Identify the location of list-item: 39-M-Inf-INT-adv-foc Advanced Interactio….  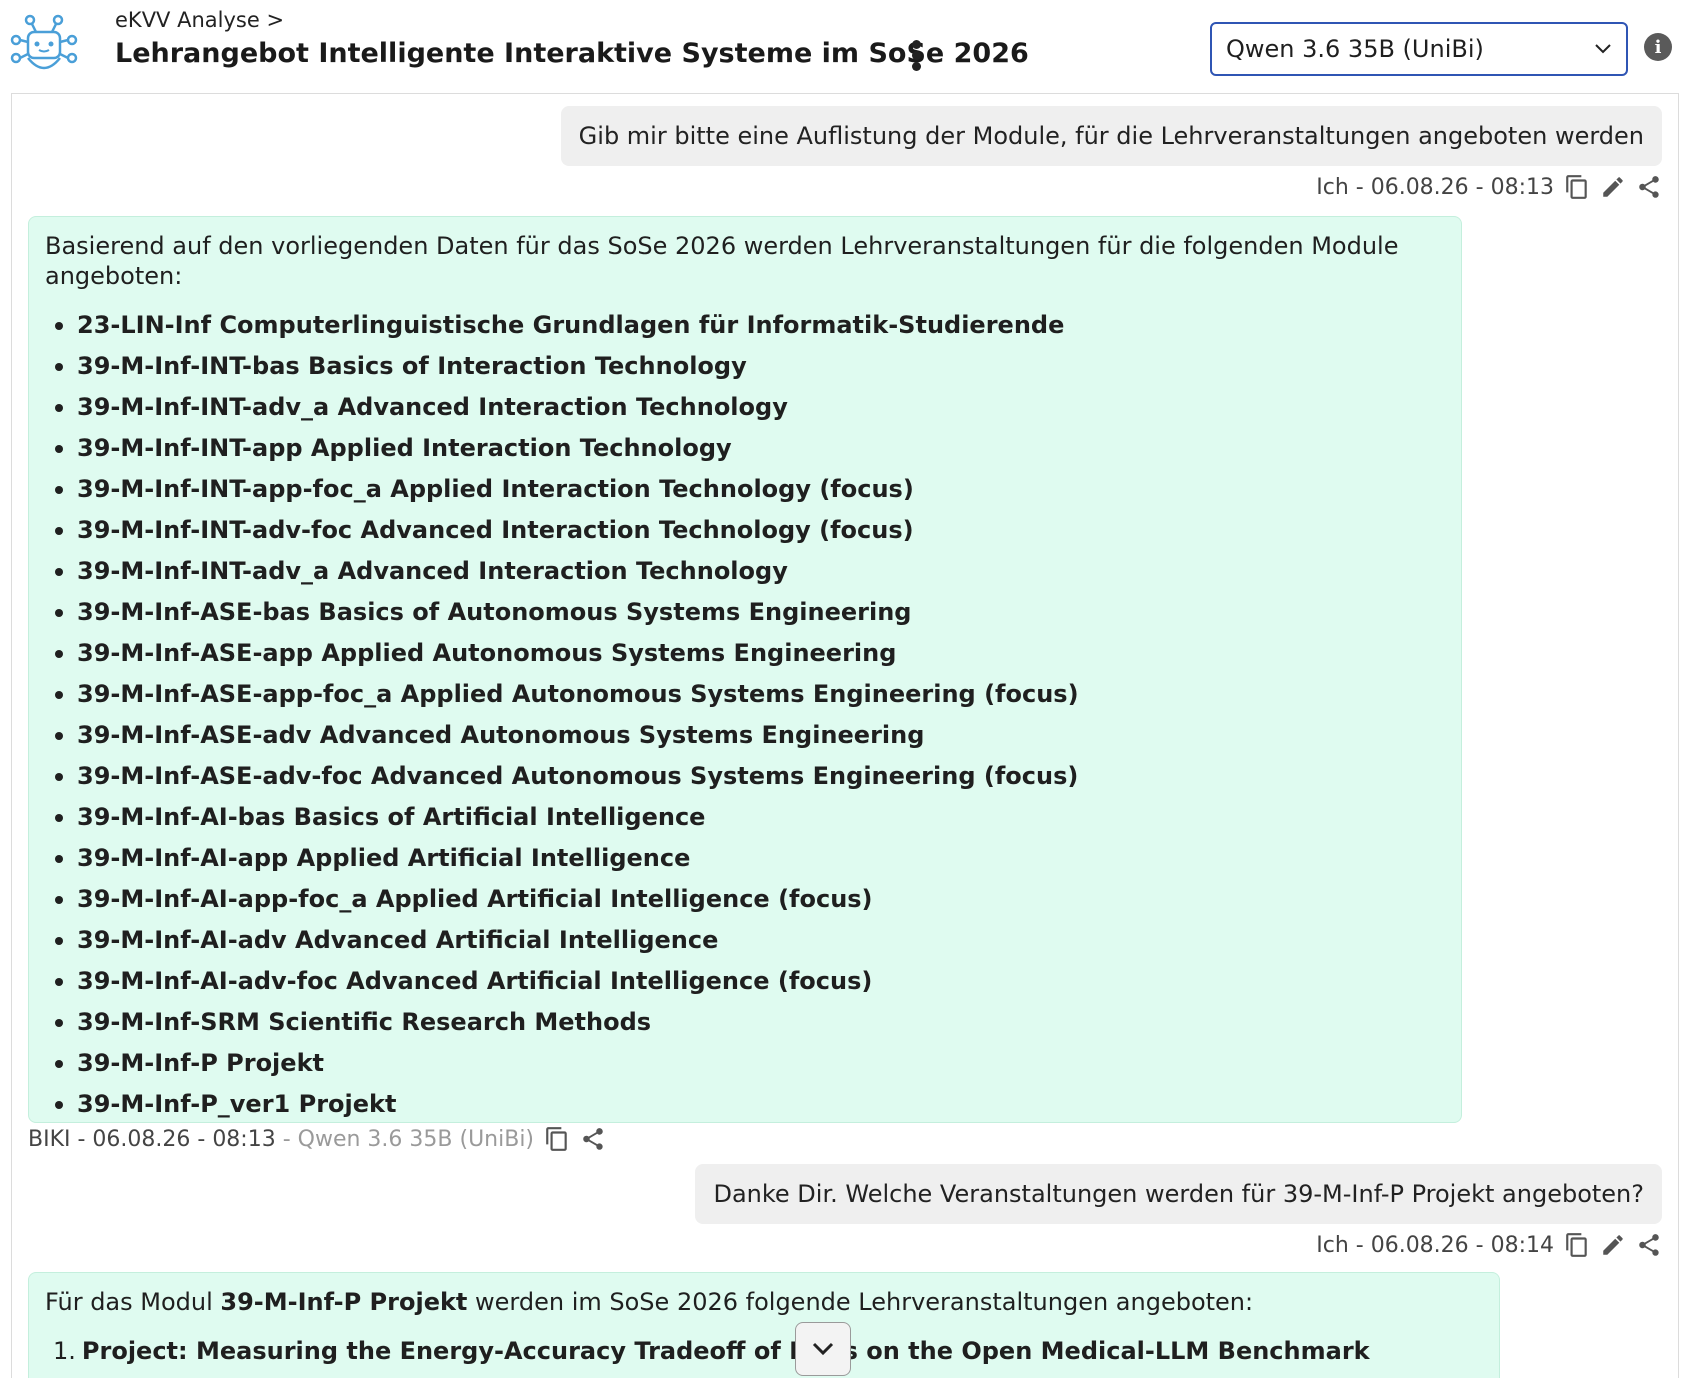
(745, 530).